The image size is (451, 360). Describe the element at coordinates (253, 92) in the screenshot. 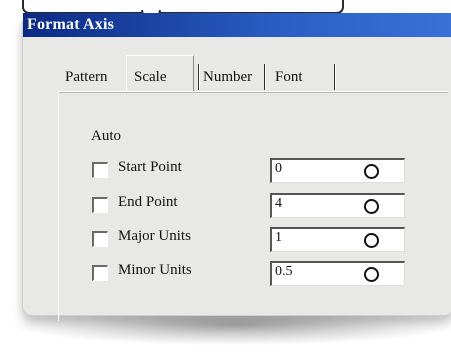

I see `tab-panel-edge-shadow` at that location.